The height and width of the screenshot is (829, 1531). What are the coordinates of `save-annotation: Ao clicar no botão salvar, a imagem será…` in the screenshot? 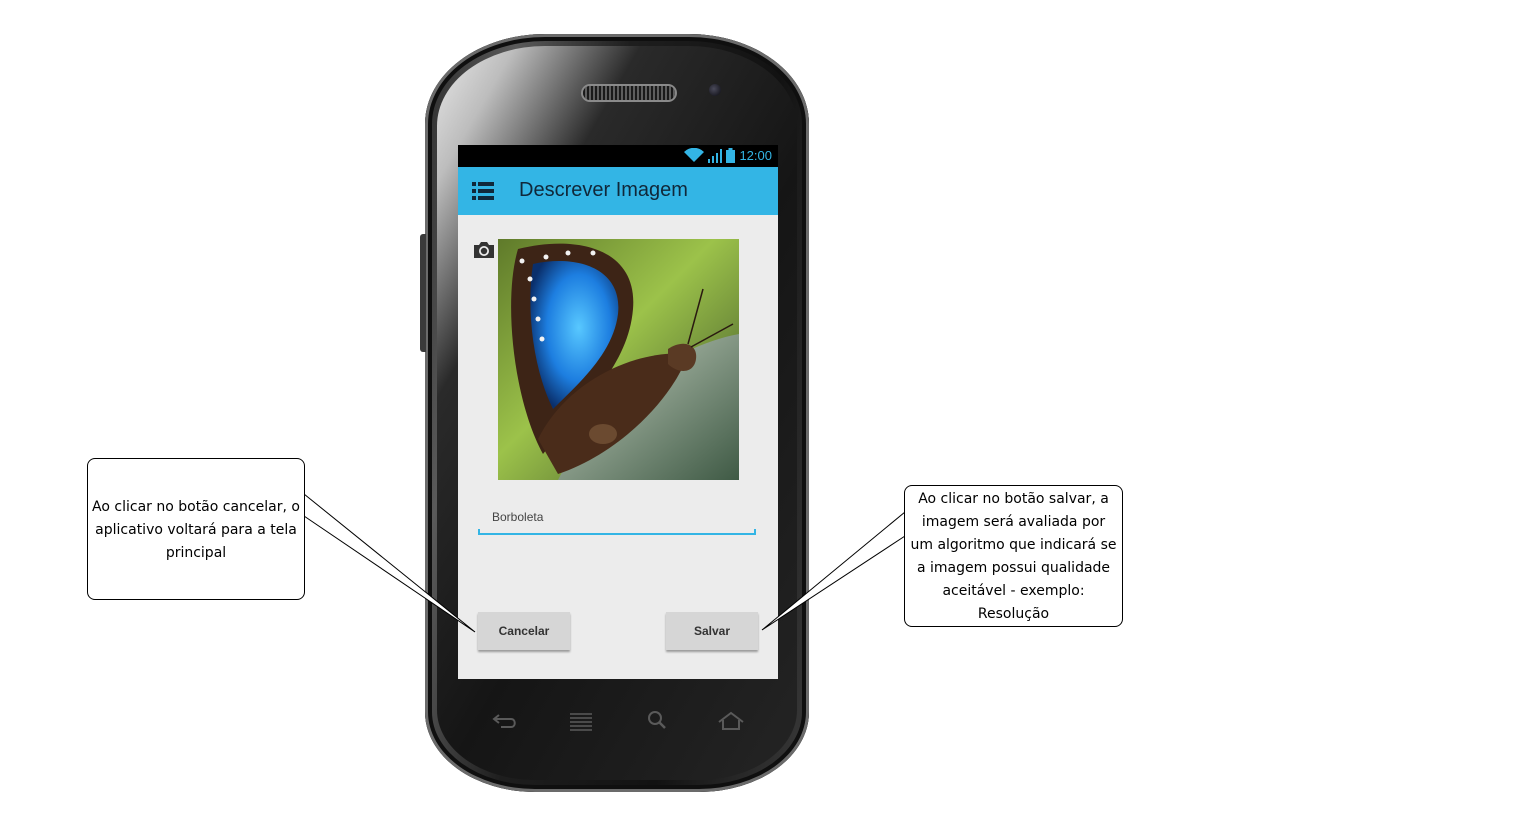 It's located at (1013, 556).